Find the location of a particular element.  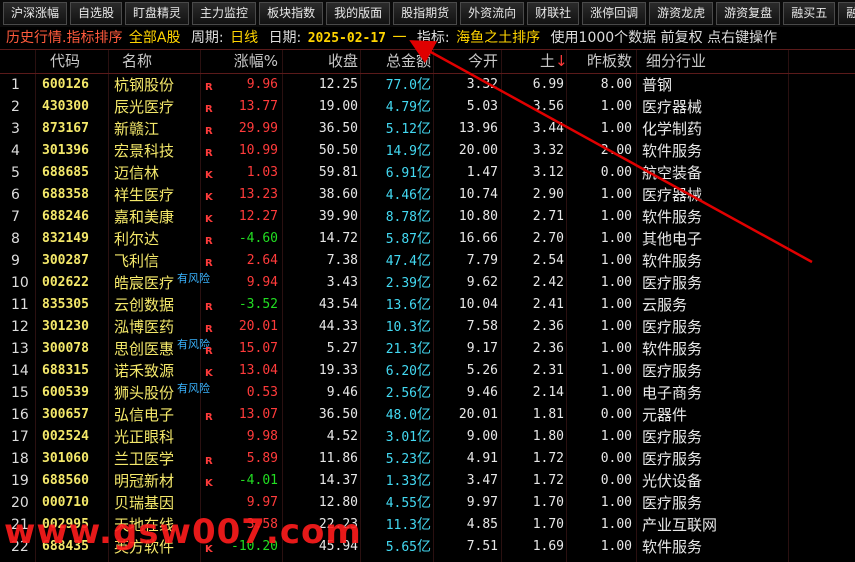

stock-name: 飞利信 is located at coordinates (137, 261).